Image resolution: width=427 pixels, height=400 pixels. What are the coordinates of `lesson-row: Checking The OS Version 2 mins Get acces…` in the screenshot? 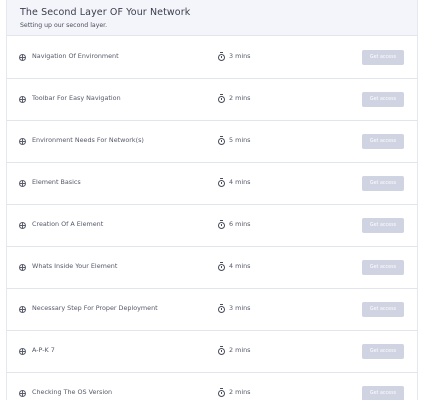 It's located at (212, 386).